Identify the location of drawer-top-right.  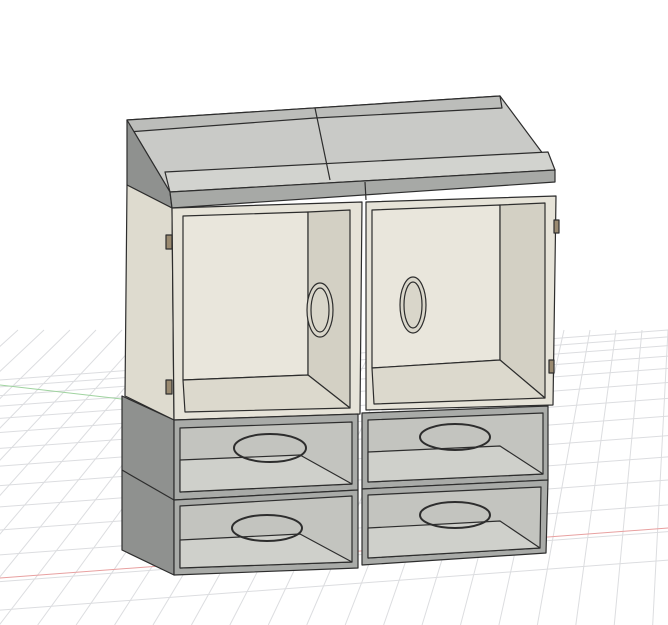
(455, 447).